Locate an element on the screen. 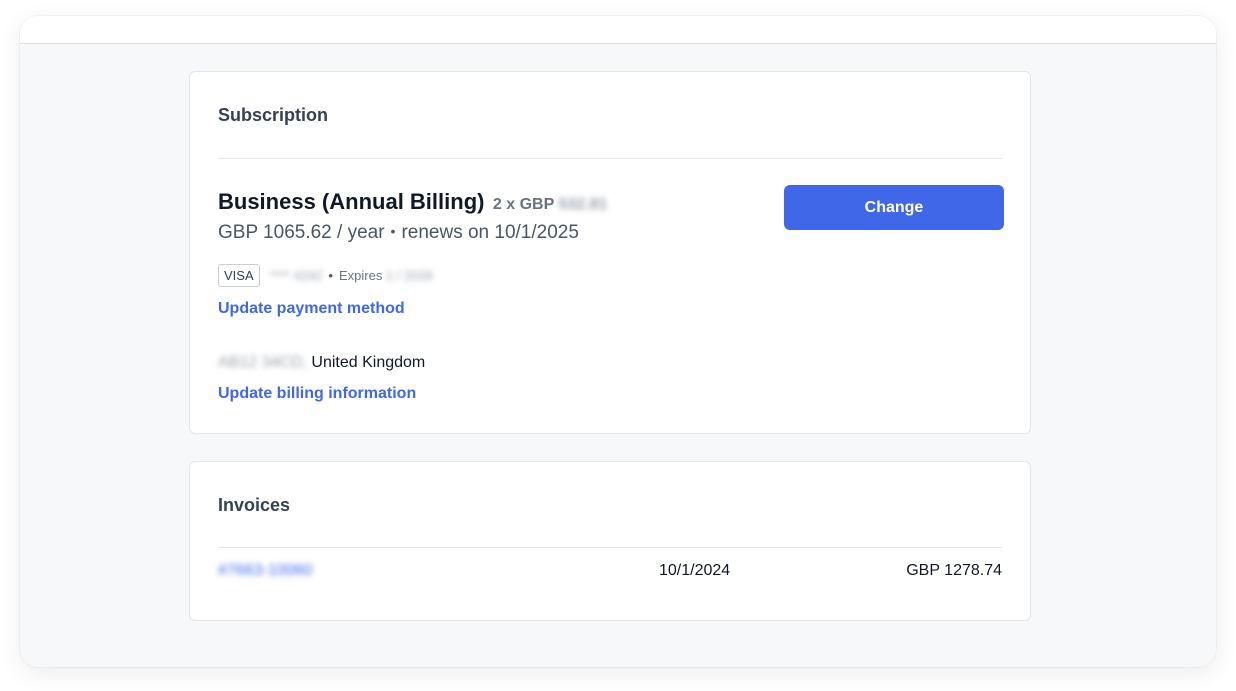 This screenshot has height=691, width=1236. price-line: GBP 1065.62 / year • renews on 10/1/2025 is located at coordinates (398, 233).